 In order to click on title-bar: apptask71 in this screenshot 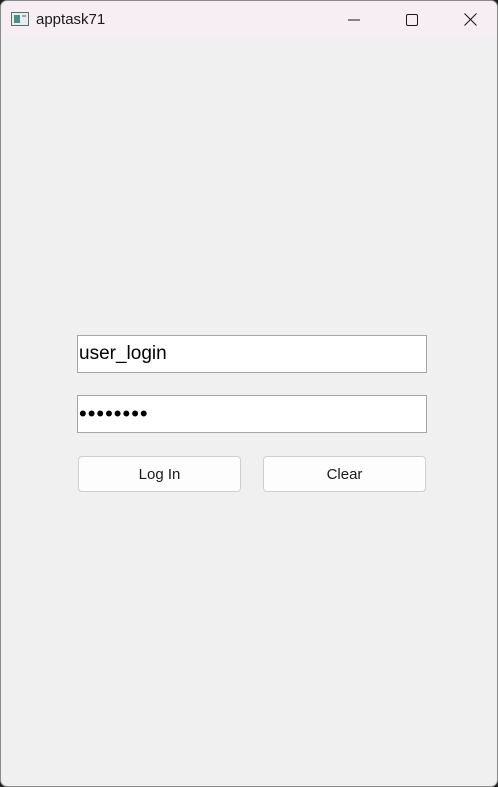, I will do `click(249, 19)`.